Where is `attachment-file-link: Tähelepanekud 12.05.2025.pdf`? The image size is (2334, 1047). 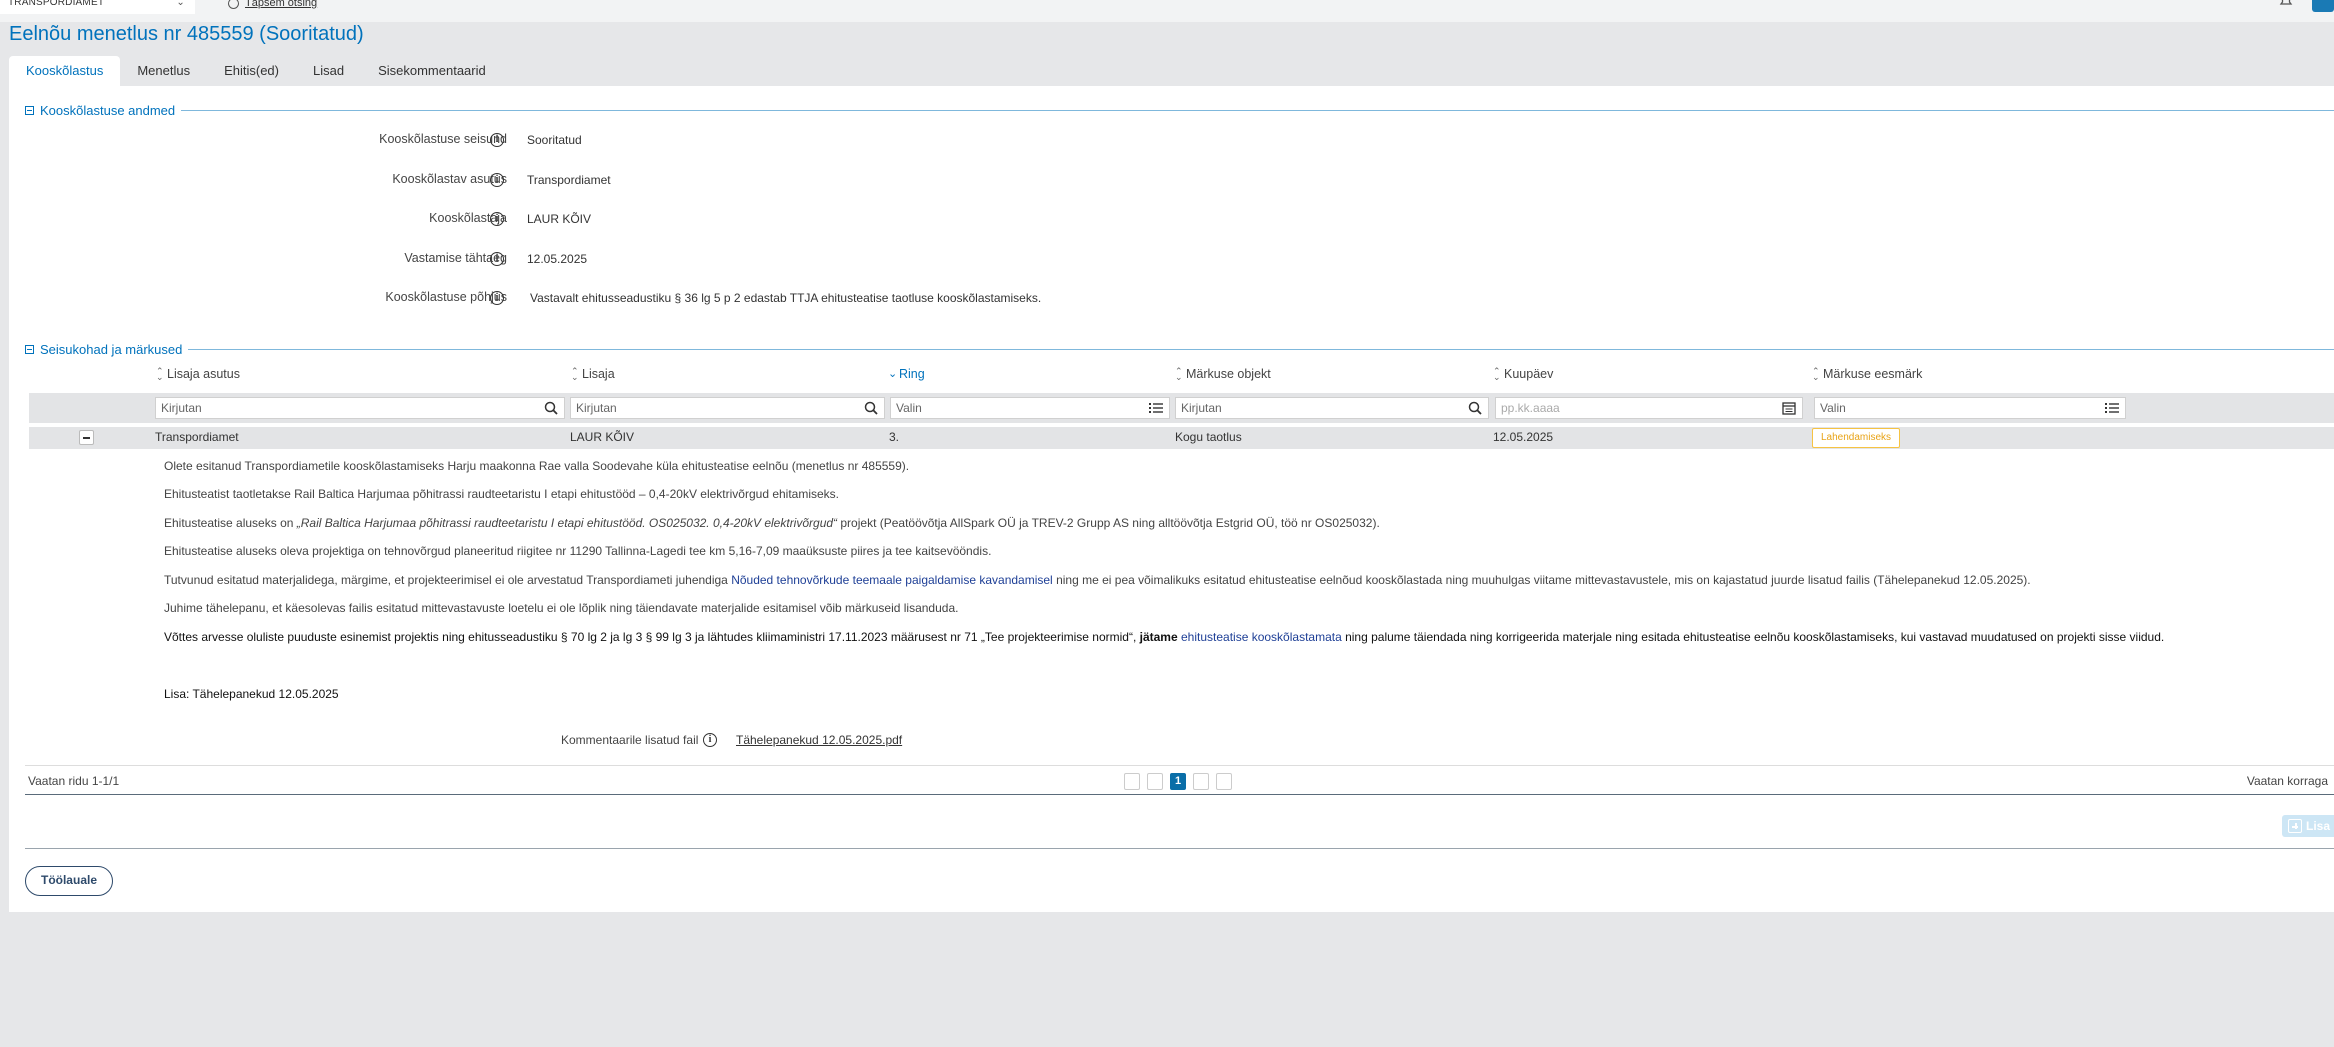 attachment-file-link: Tähelepanekud 12.05.2025.pdf is located at coordinates (819, 740).